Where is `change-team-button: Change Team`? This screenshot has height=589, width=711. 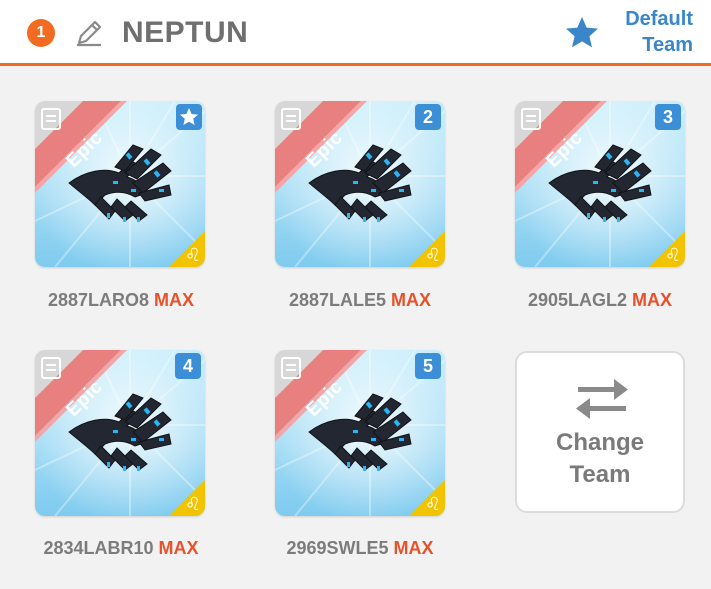 change-team-button: Change Team is located at coordinates (600, 432).